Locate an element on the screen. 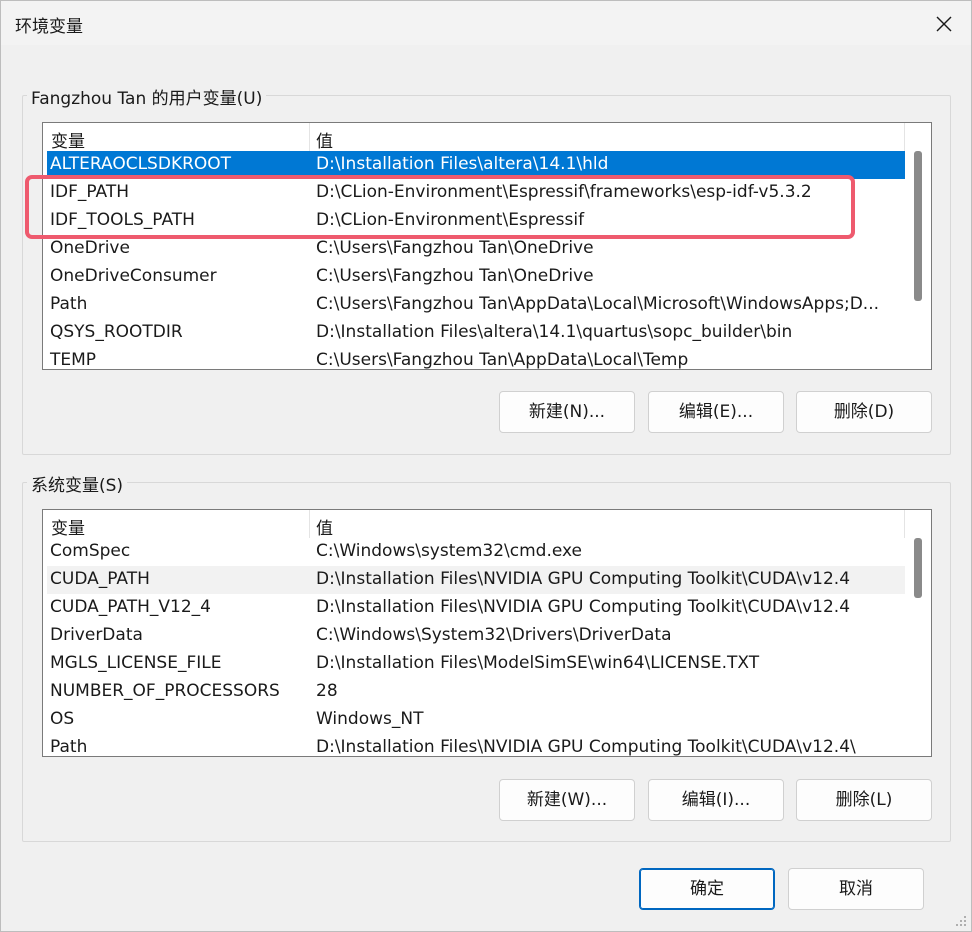  variable-value: 28 is located at coordinates (327, 691).